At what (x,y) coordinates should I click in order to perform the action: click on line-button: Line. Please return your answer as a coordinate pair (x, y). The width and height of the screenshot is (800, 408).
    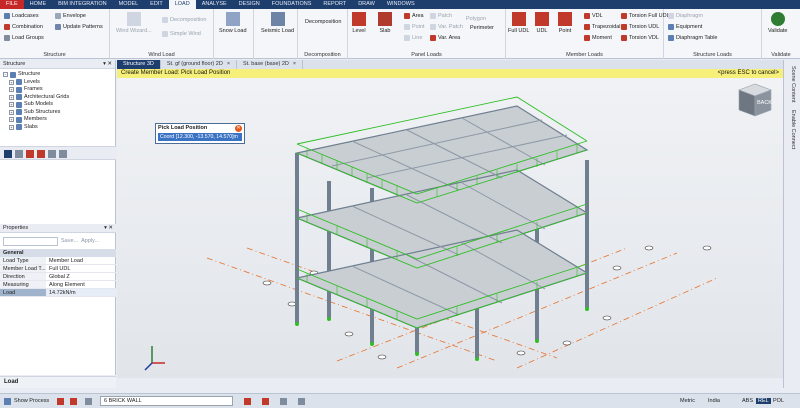
    Looking at the image, I should click on (413, 38).